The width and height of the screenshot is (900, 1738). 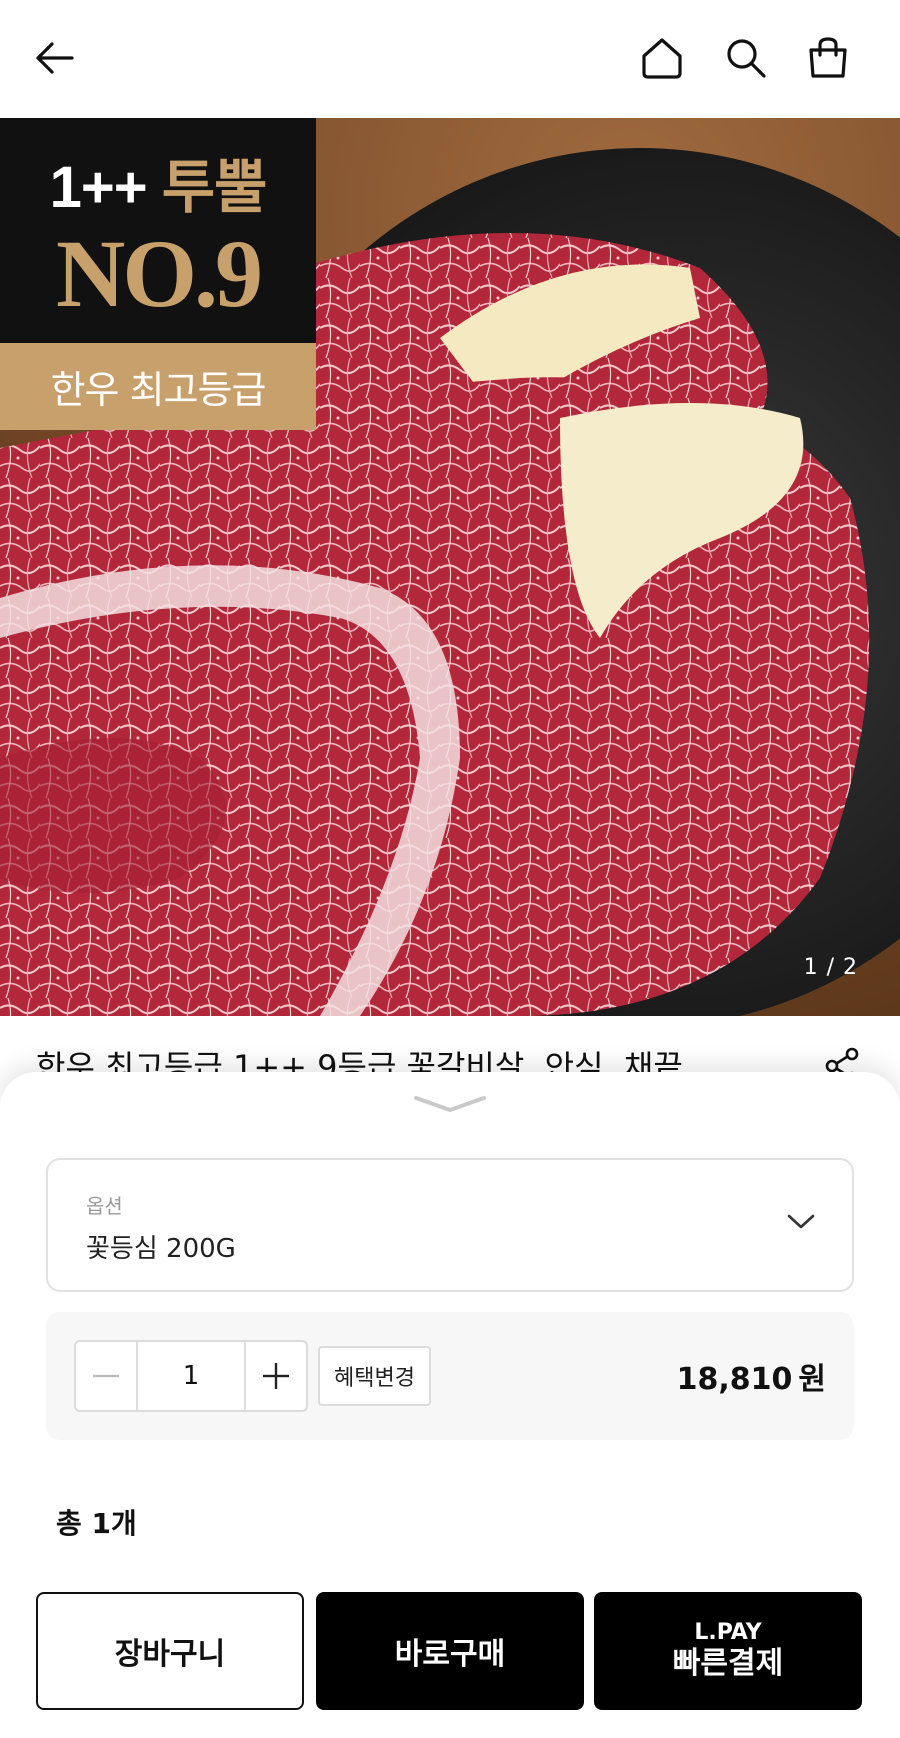 I want to click on buy-now-button: 바로구매, so click(x=450, y=1651).